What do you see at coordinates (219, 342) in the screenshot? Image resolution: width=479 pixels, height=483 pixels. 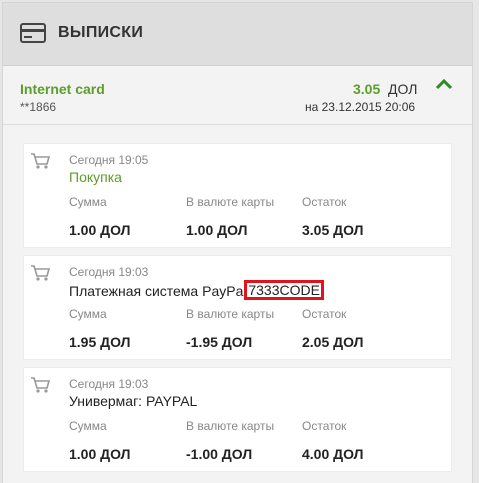 I see `card-amount-value: -1.95 ДОЛ` at bounding box center [219, 342].